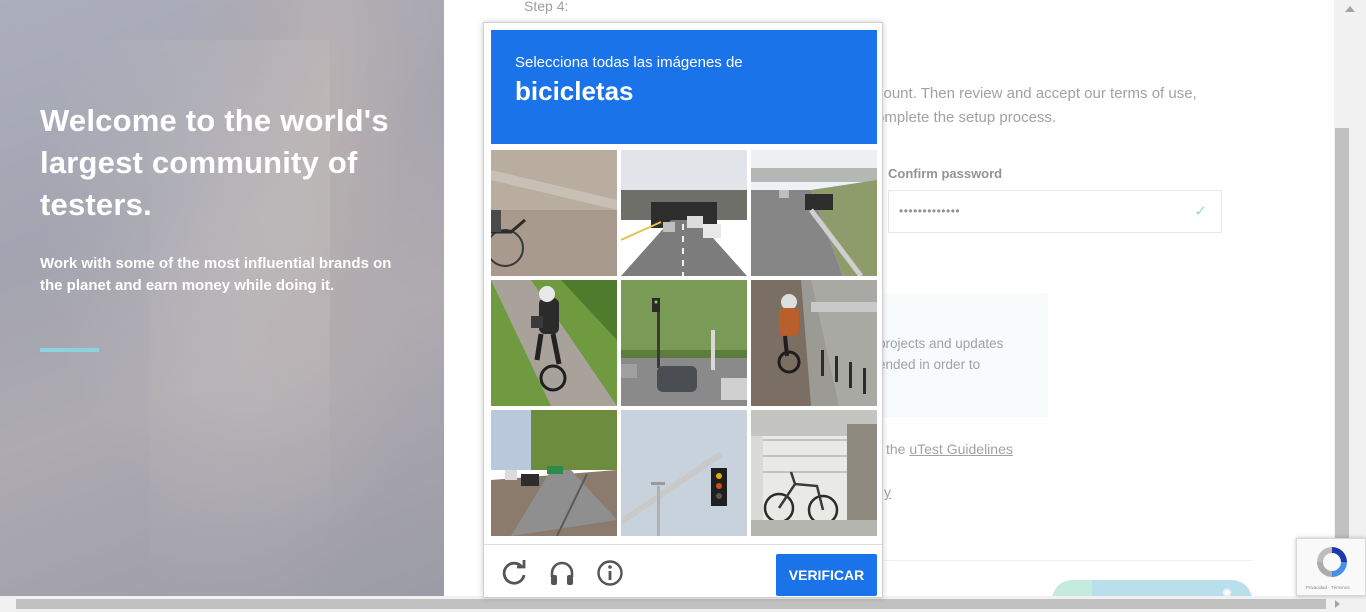 The height and width of the screenshot is (612, 1366). What do you see at coordinates (826, 575) in the screenshot?
I see `verify-button: VERIFICAR` at bounding box center [826, 575].